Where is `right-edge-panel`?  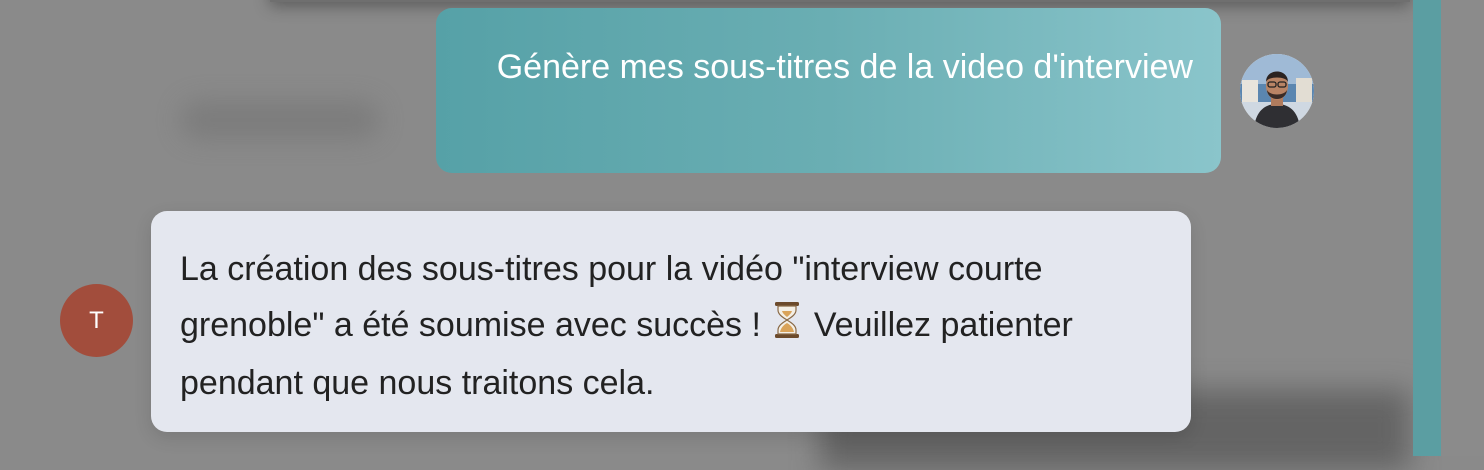
right-edge-panel is located at coordinates (1462, 228).